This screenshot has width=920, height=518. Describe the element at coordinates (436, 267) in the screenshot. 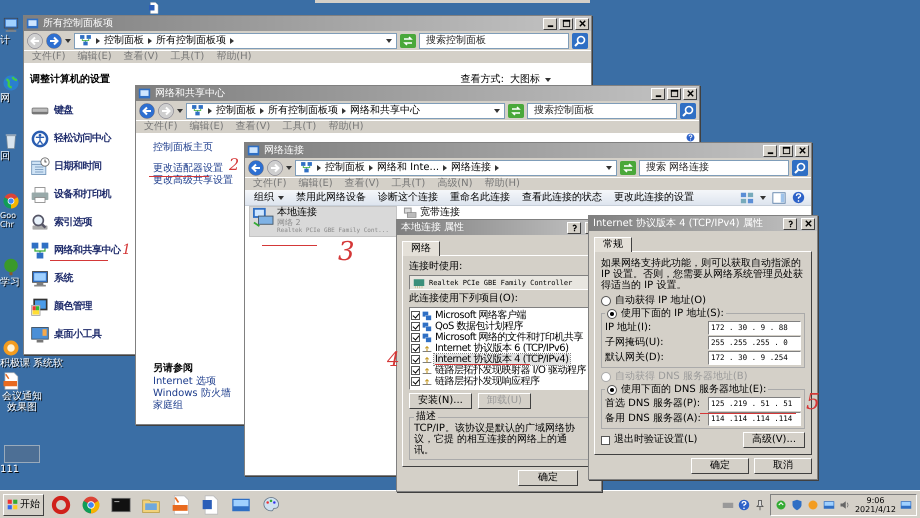

I see `field-label: 连接时使用:` at that location.